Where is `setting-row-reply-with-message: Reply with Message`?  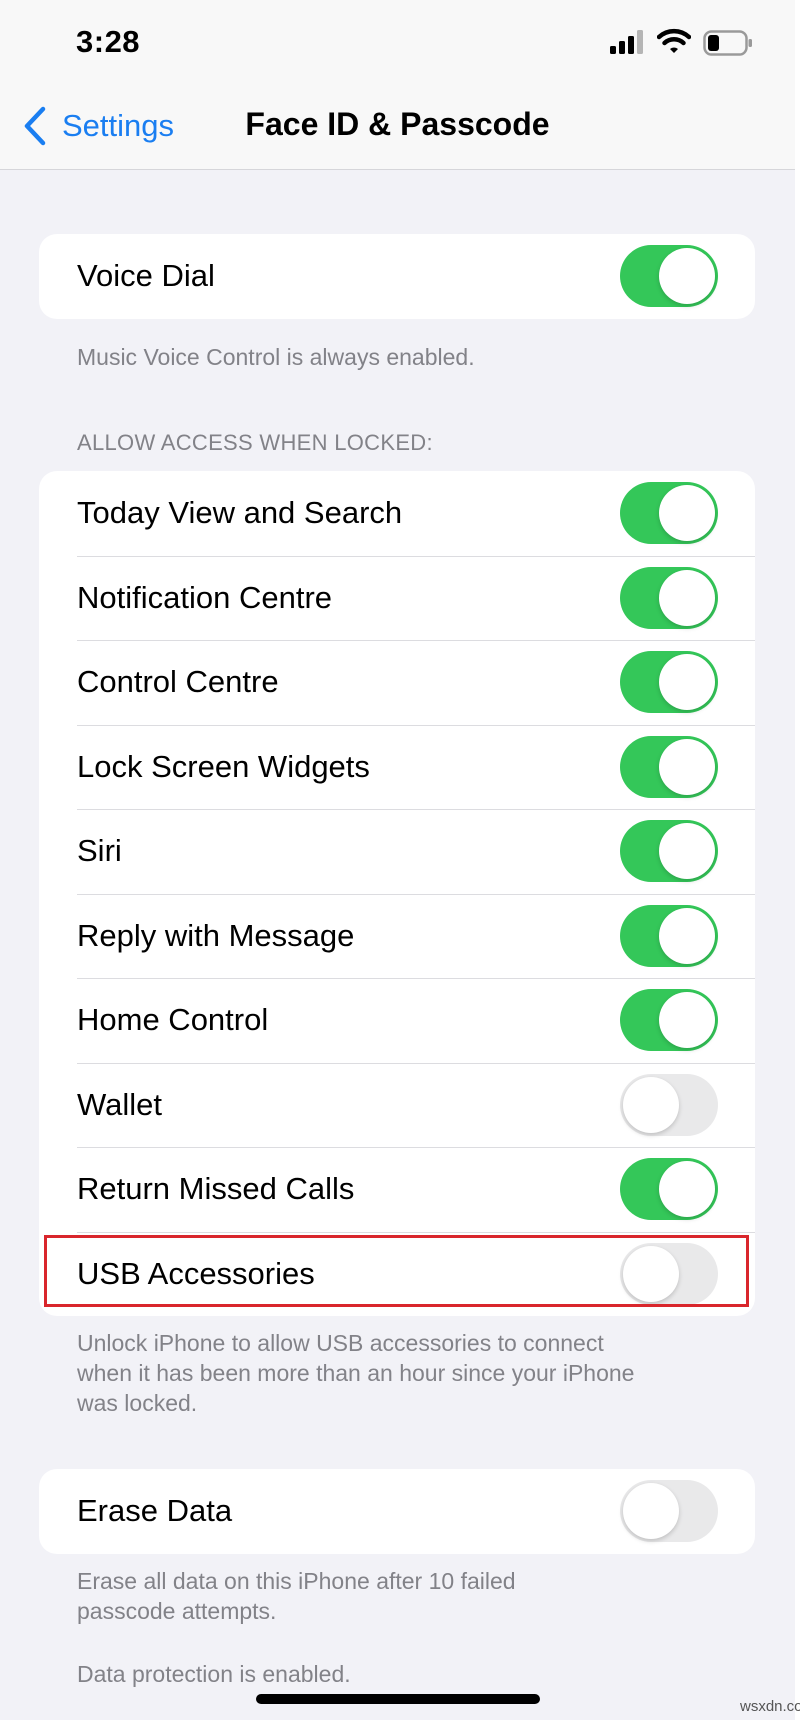 setting-row-reply-with-message: Reply with Message is located at coordinates (397, 936).